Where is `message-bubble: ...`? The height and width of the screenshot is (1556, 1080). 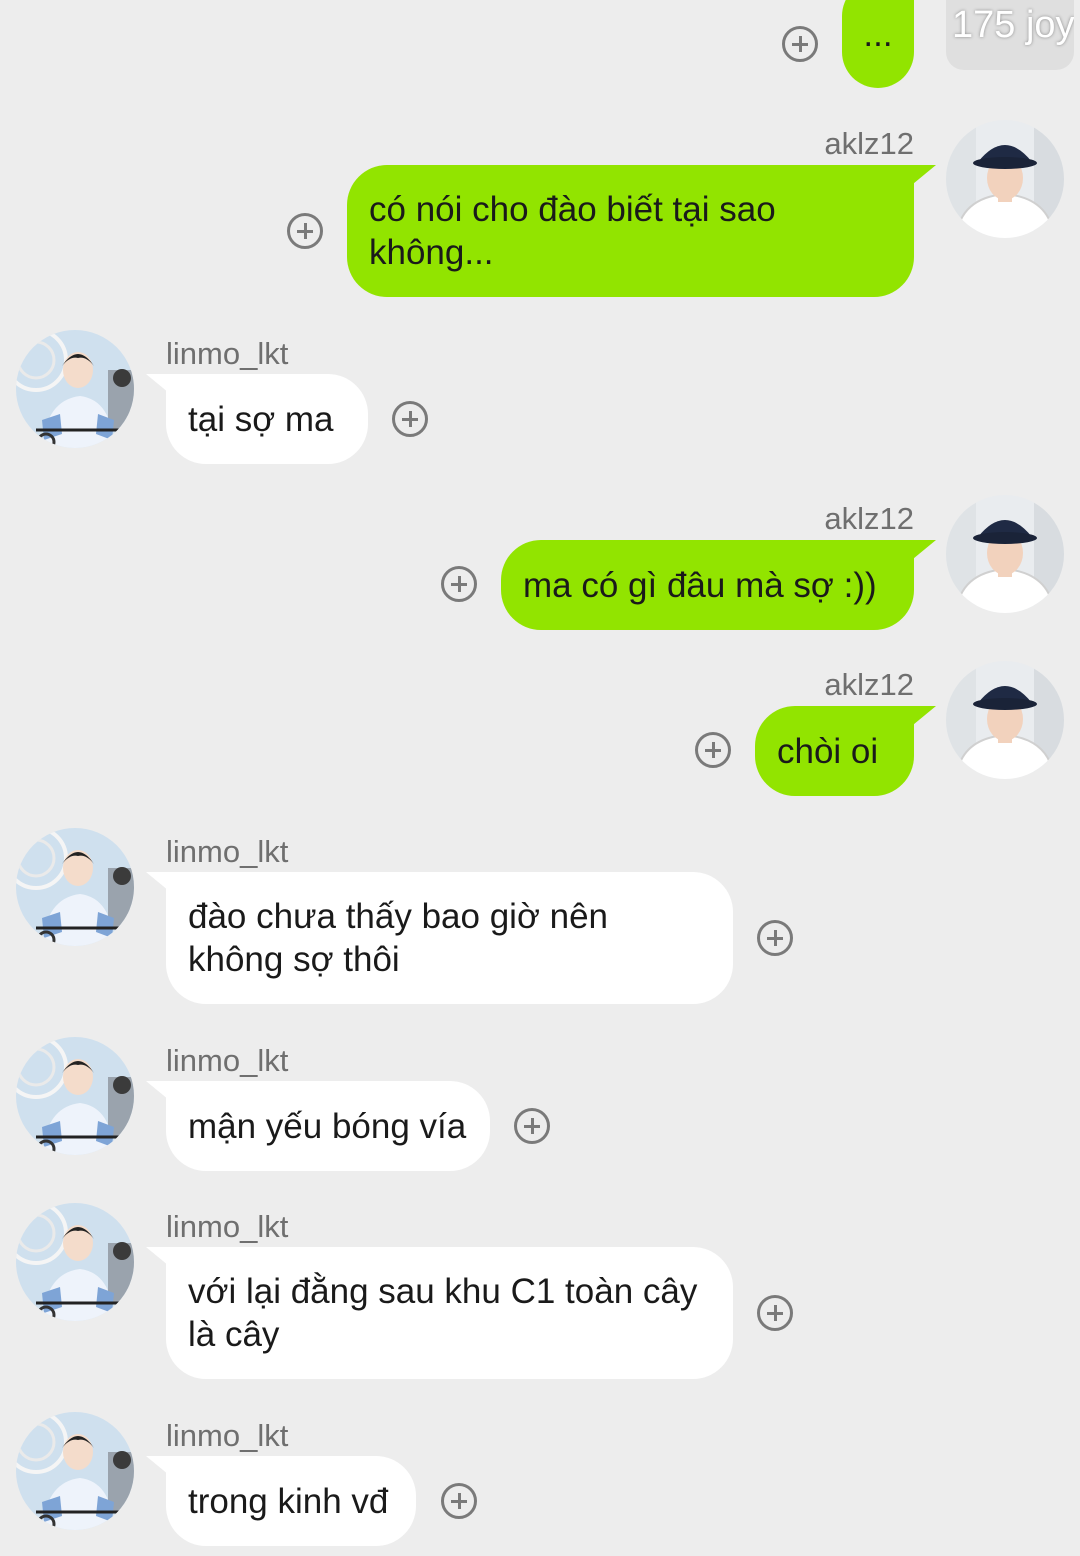
message-bubble: ... is located at coordinates (878, 44).